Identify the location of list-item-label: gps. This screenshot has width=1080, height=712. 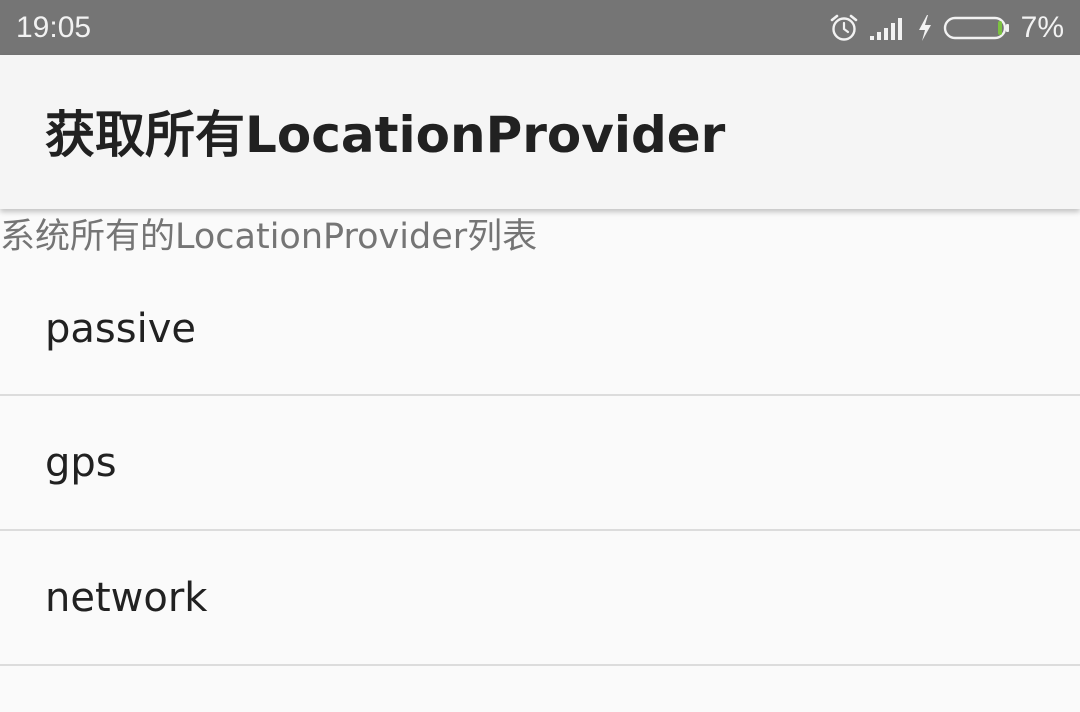
(81, 462).